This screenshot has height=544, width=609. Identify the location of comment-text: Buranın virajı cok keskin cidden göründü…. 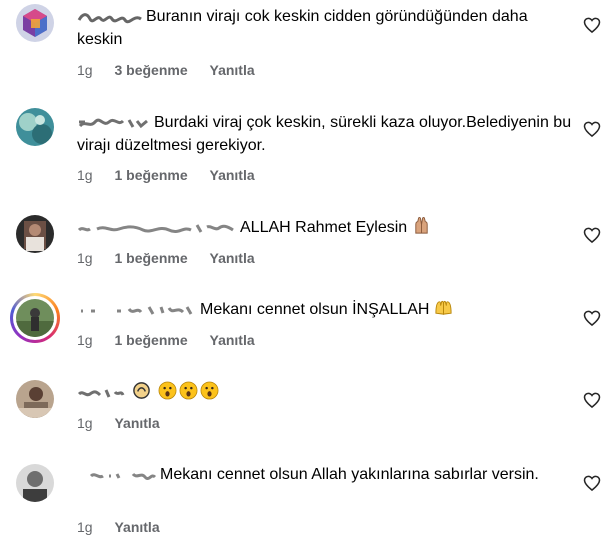
(302, 28).